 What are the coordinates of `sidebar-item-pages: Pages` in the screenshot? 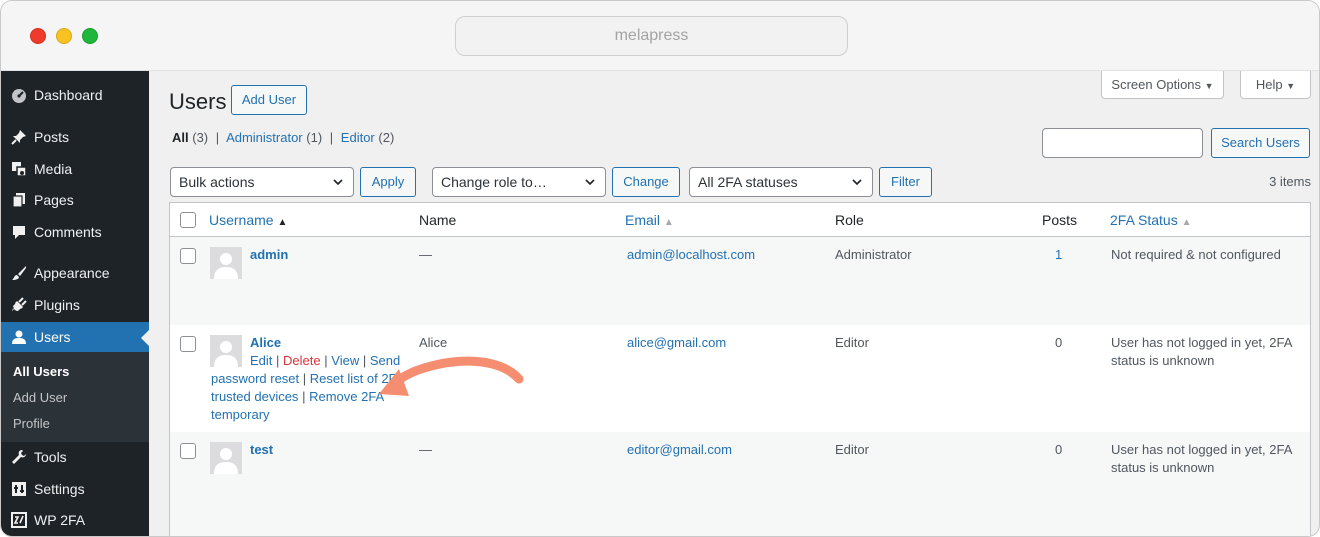 It's located at (75, 200).